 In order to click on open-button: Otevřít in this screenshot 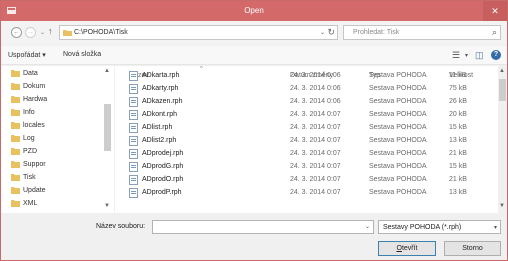, I will do `click(407, 248)`.